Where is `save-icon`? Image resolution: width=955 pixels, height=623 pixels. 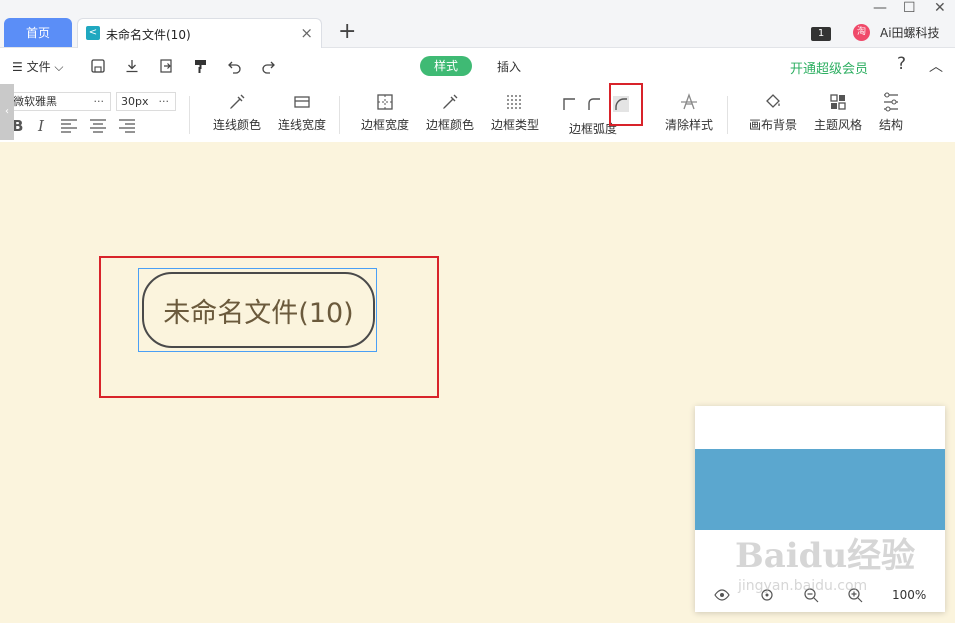 save-icon is located at coordinates (98, 66).